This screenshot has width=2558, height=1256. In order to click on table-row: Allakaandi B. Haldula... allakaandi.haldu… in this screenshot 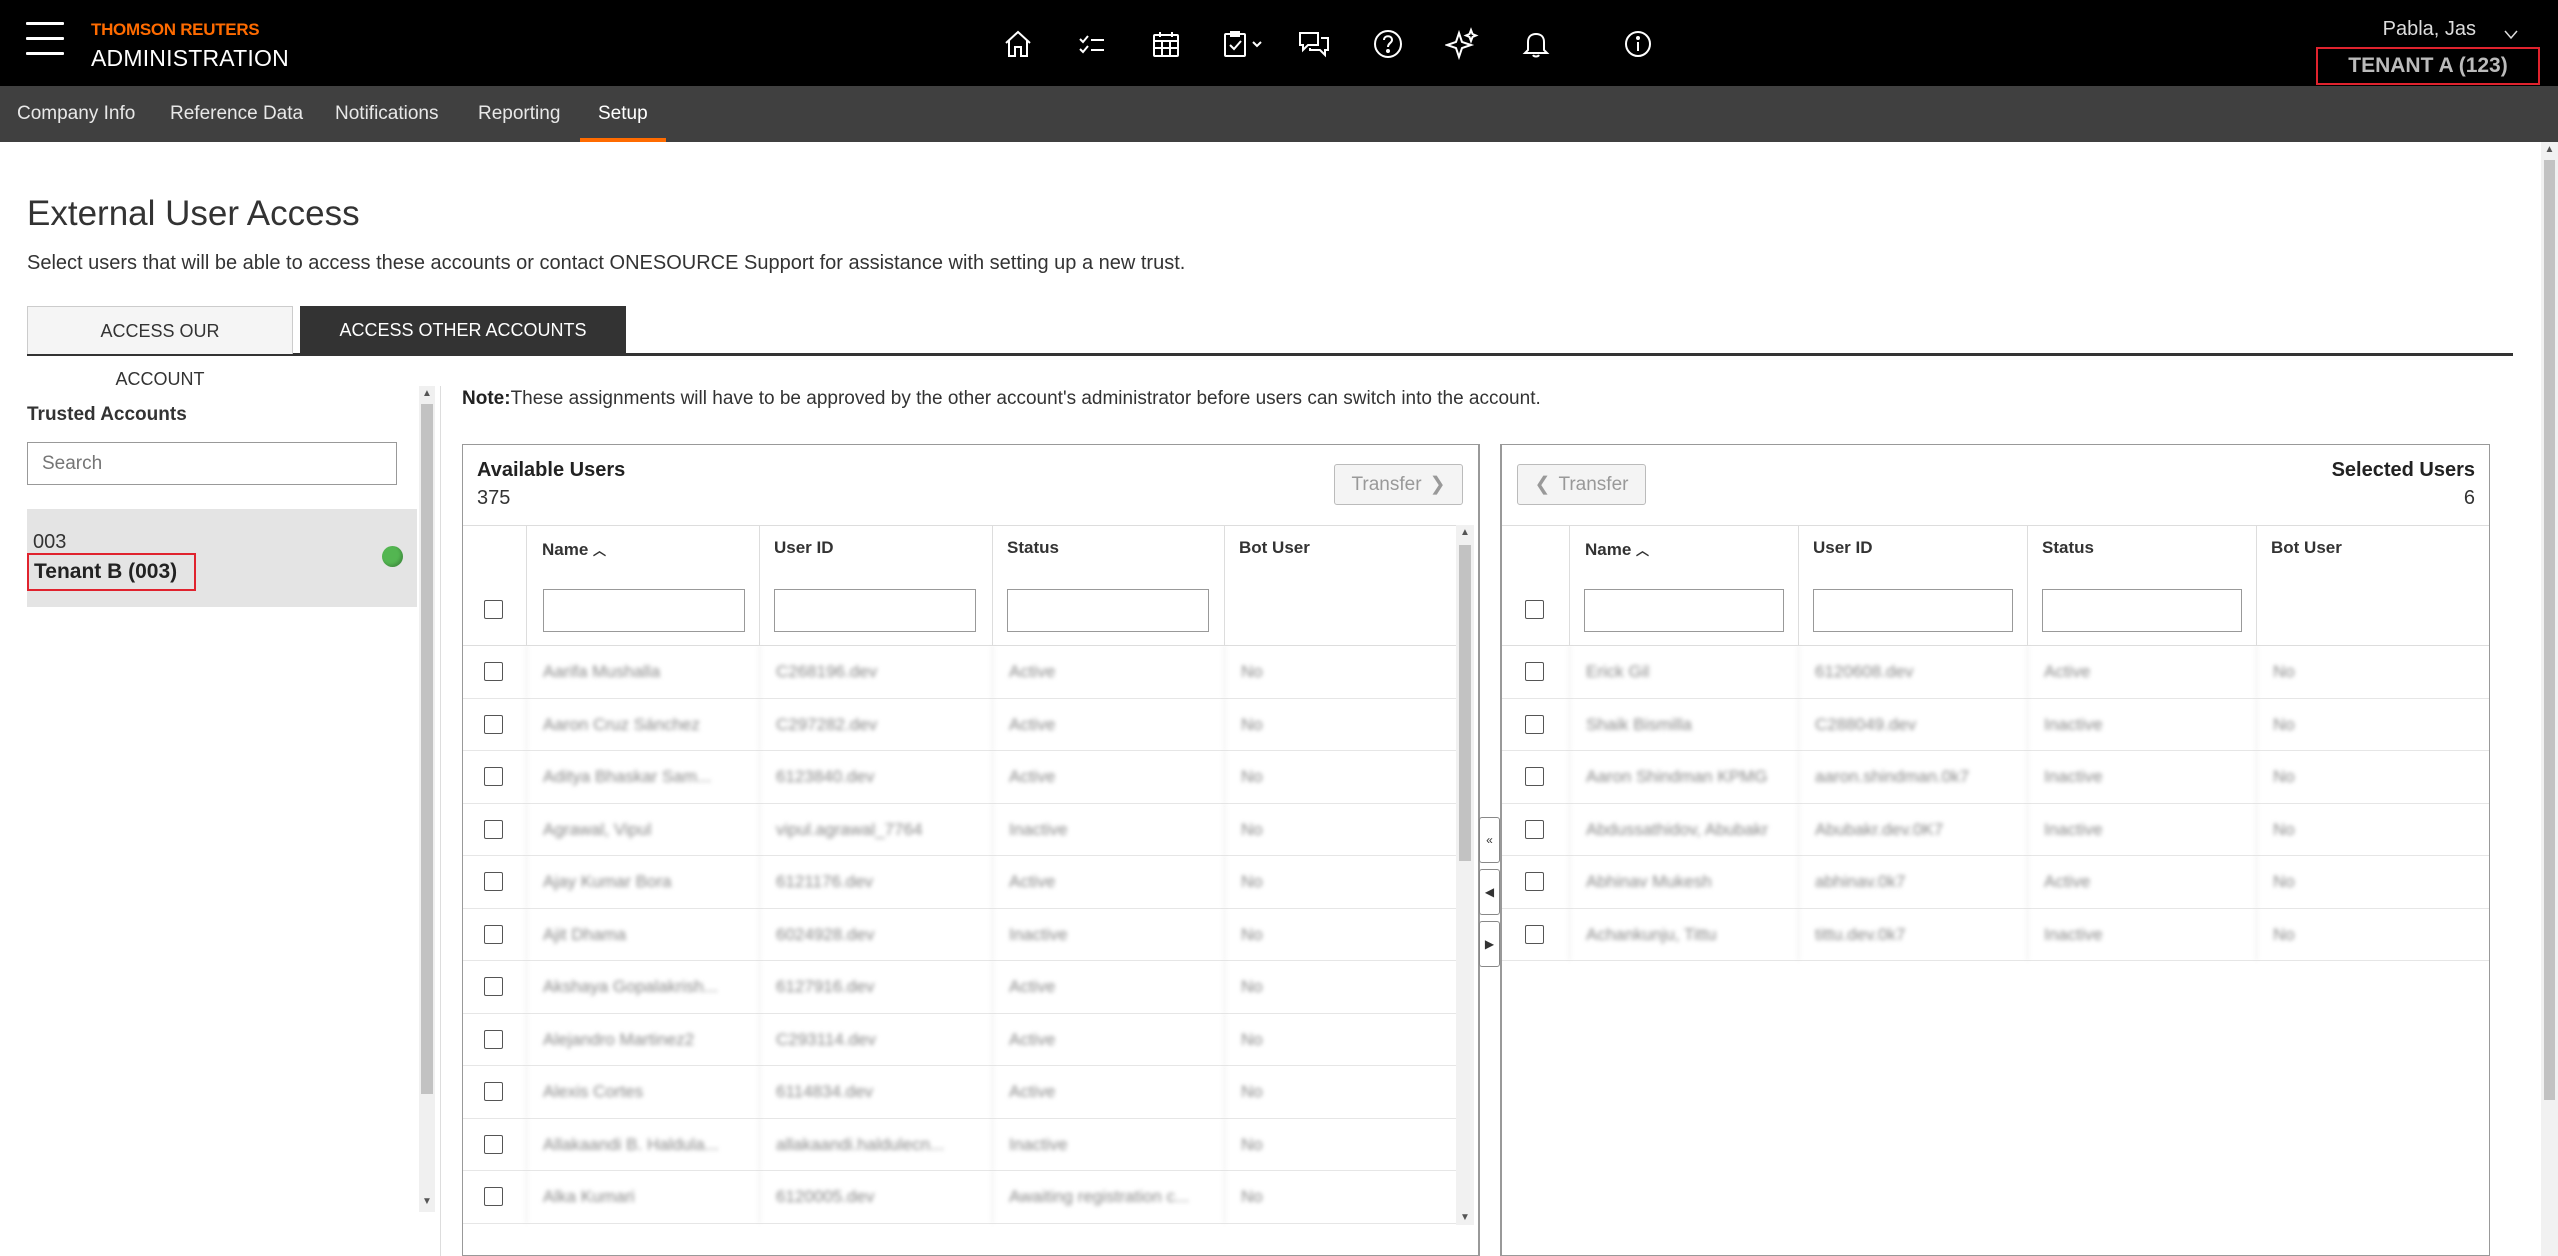, I will do `click(959, 1144)`.